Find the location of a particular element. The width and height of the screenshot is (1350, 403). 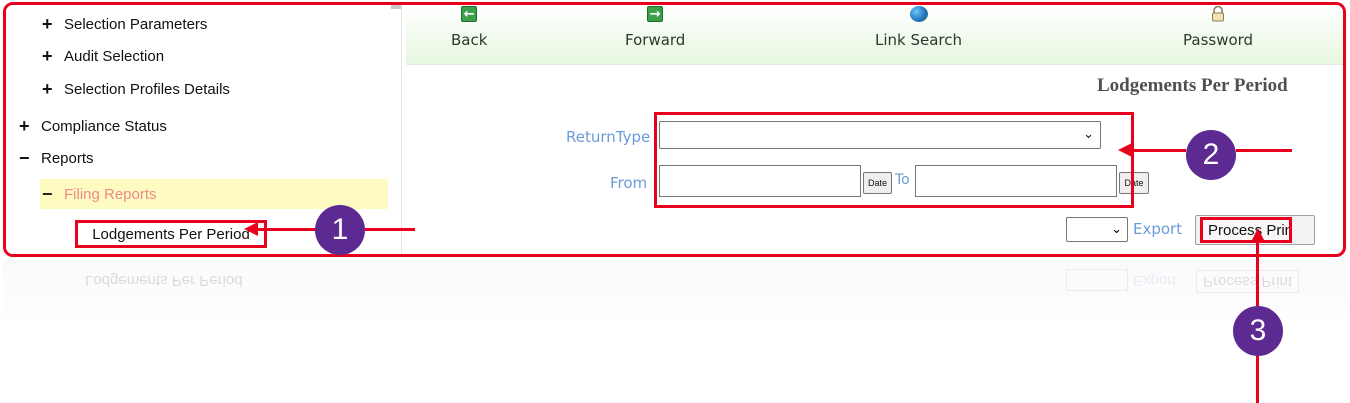

link-search-label: Link Search is located at coordinates (919, 40).